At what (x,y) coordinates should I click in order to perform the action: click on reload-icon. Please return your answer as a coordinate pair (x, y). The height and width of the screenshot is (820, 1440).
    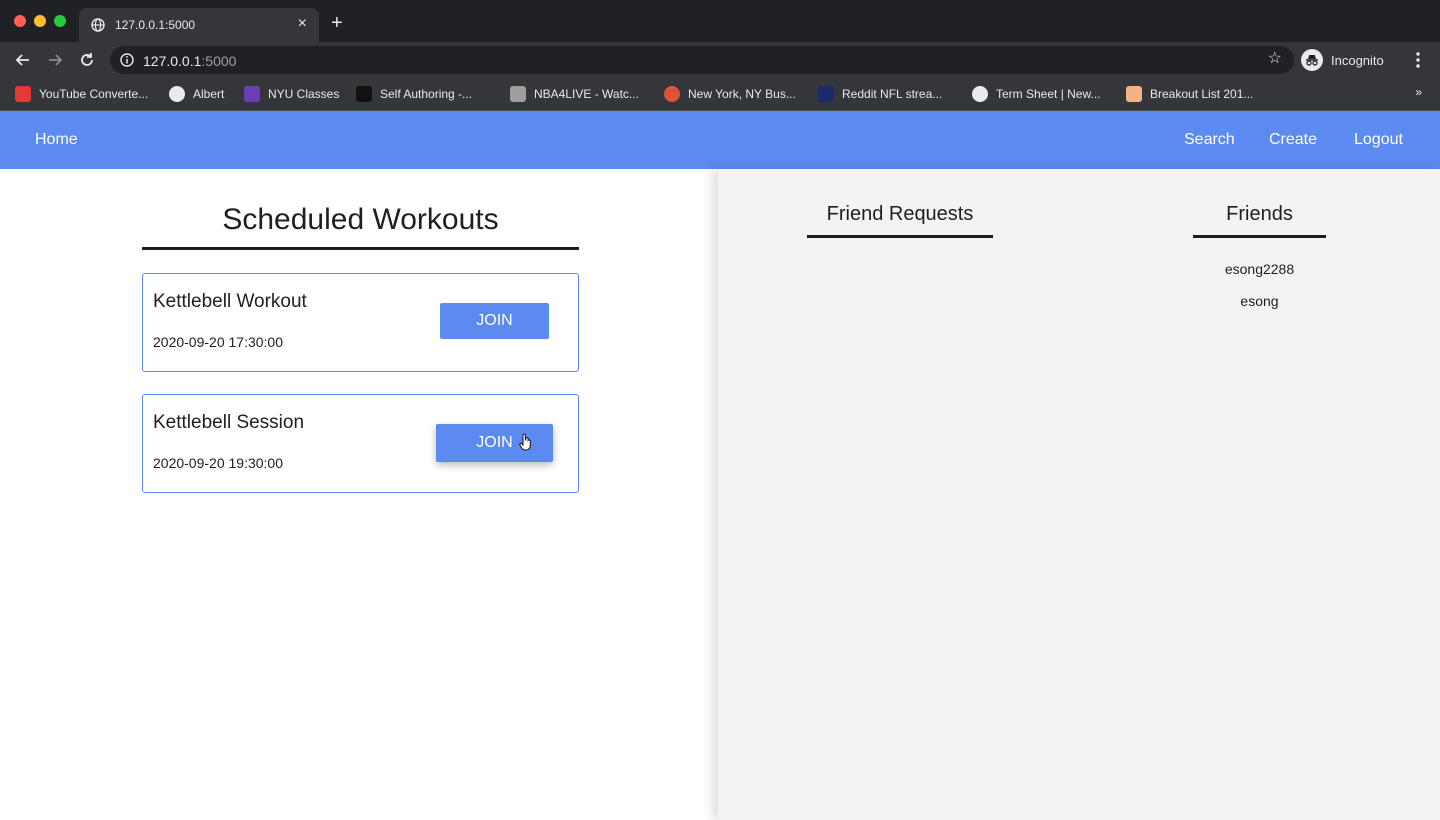
    Looking at the image, I should click on (87, 60).